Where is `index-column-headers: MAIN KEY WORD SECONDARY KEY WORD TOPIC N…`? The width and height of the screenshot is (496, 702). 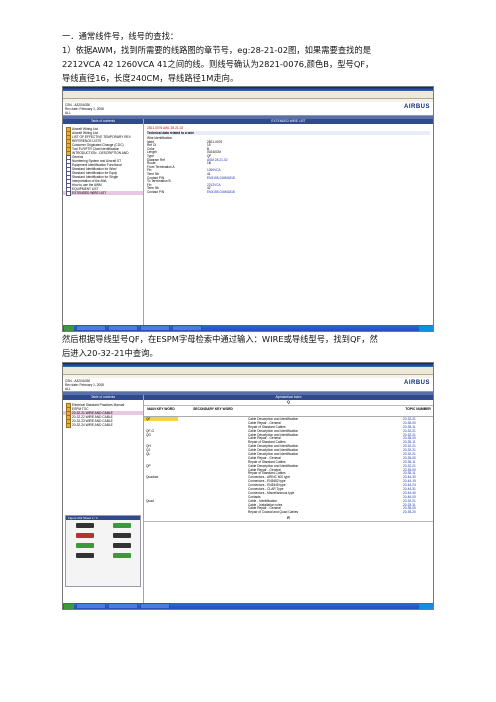
index-column-headers: MAIN KEY WORD SECONDARY KEY WORD TOPIC N… is located at coordinates (288, 411).